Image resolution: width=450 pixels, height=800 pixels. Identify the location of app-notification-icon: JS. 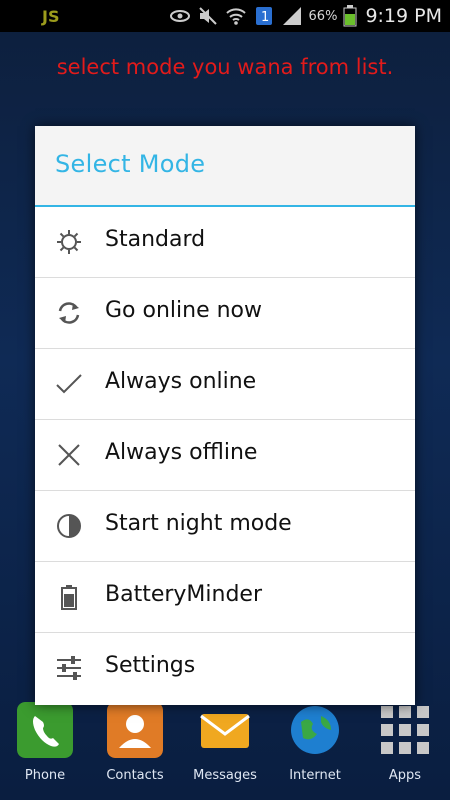
(52, 16).